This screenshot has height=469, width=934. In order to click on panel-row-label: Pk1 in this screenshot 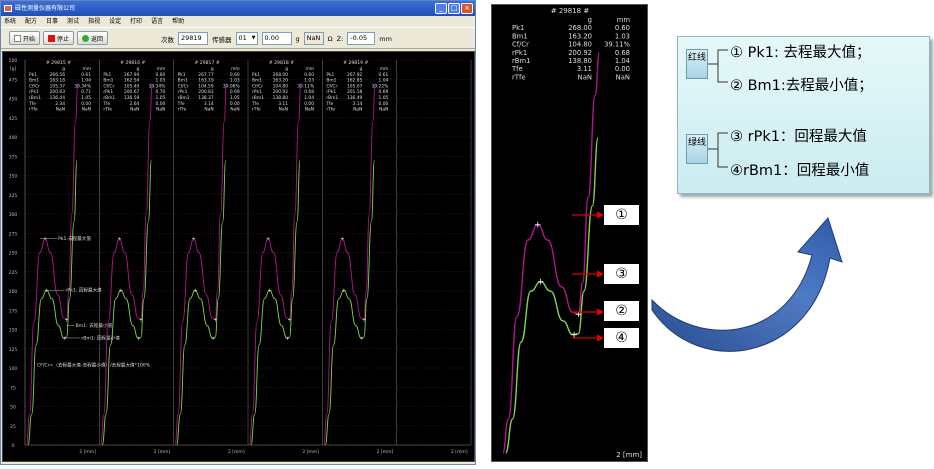, I will do `click(107, 75)`.